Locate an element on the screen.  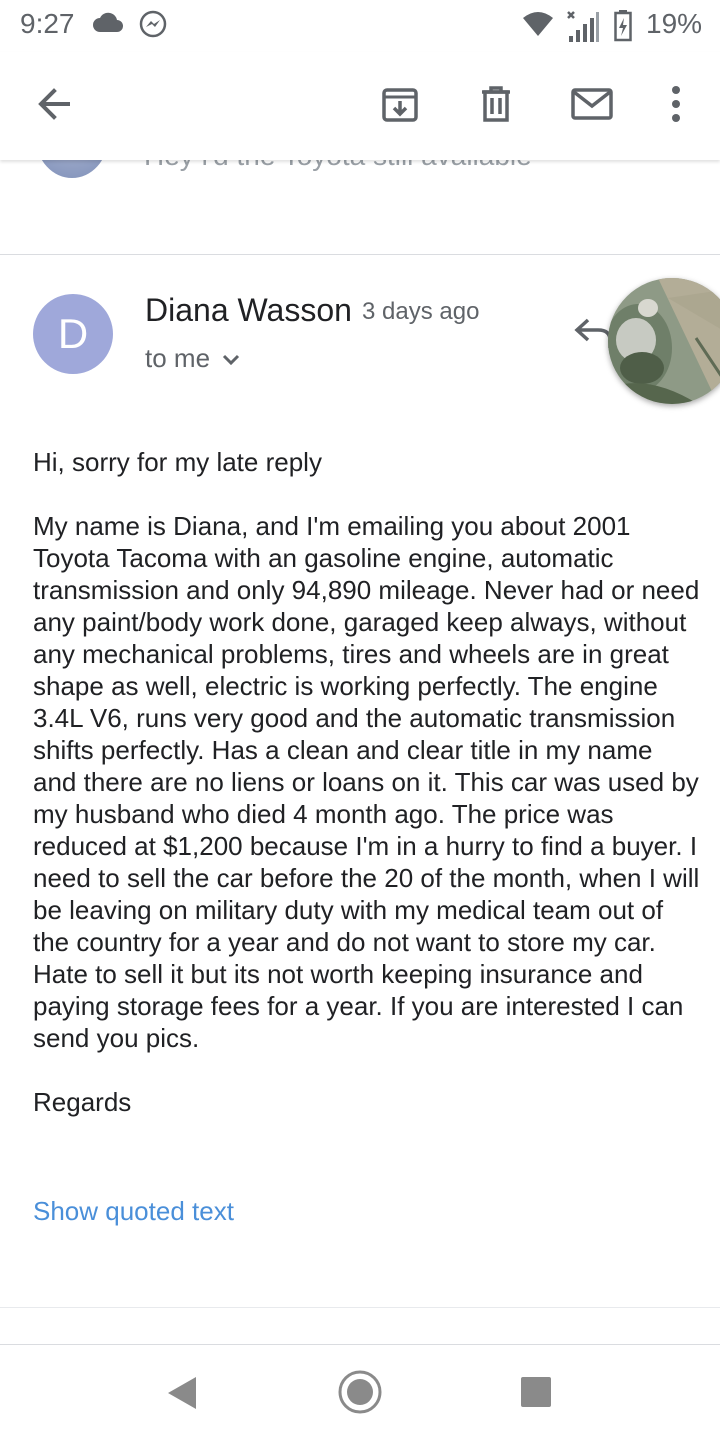
battery-icon is located at coordinates (623, 28).